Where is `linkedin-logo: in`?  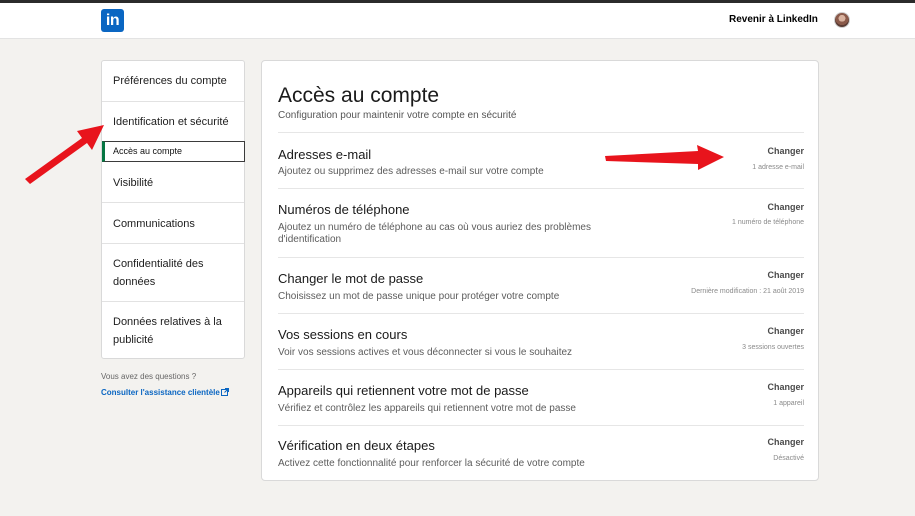 linkedin-logo: in is located at coordinates (112, 20).